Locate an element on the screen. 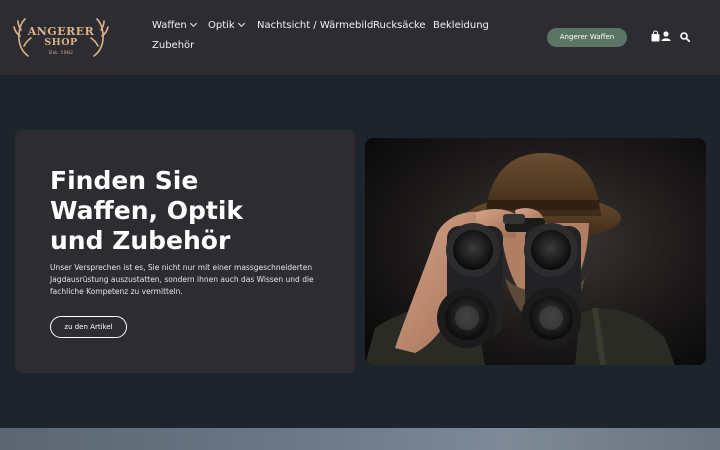 The image size is (720, 450). nav-item-optik: Optik is located at coordinates (226, 25).